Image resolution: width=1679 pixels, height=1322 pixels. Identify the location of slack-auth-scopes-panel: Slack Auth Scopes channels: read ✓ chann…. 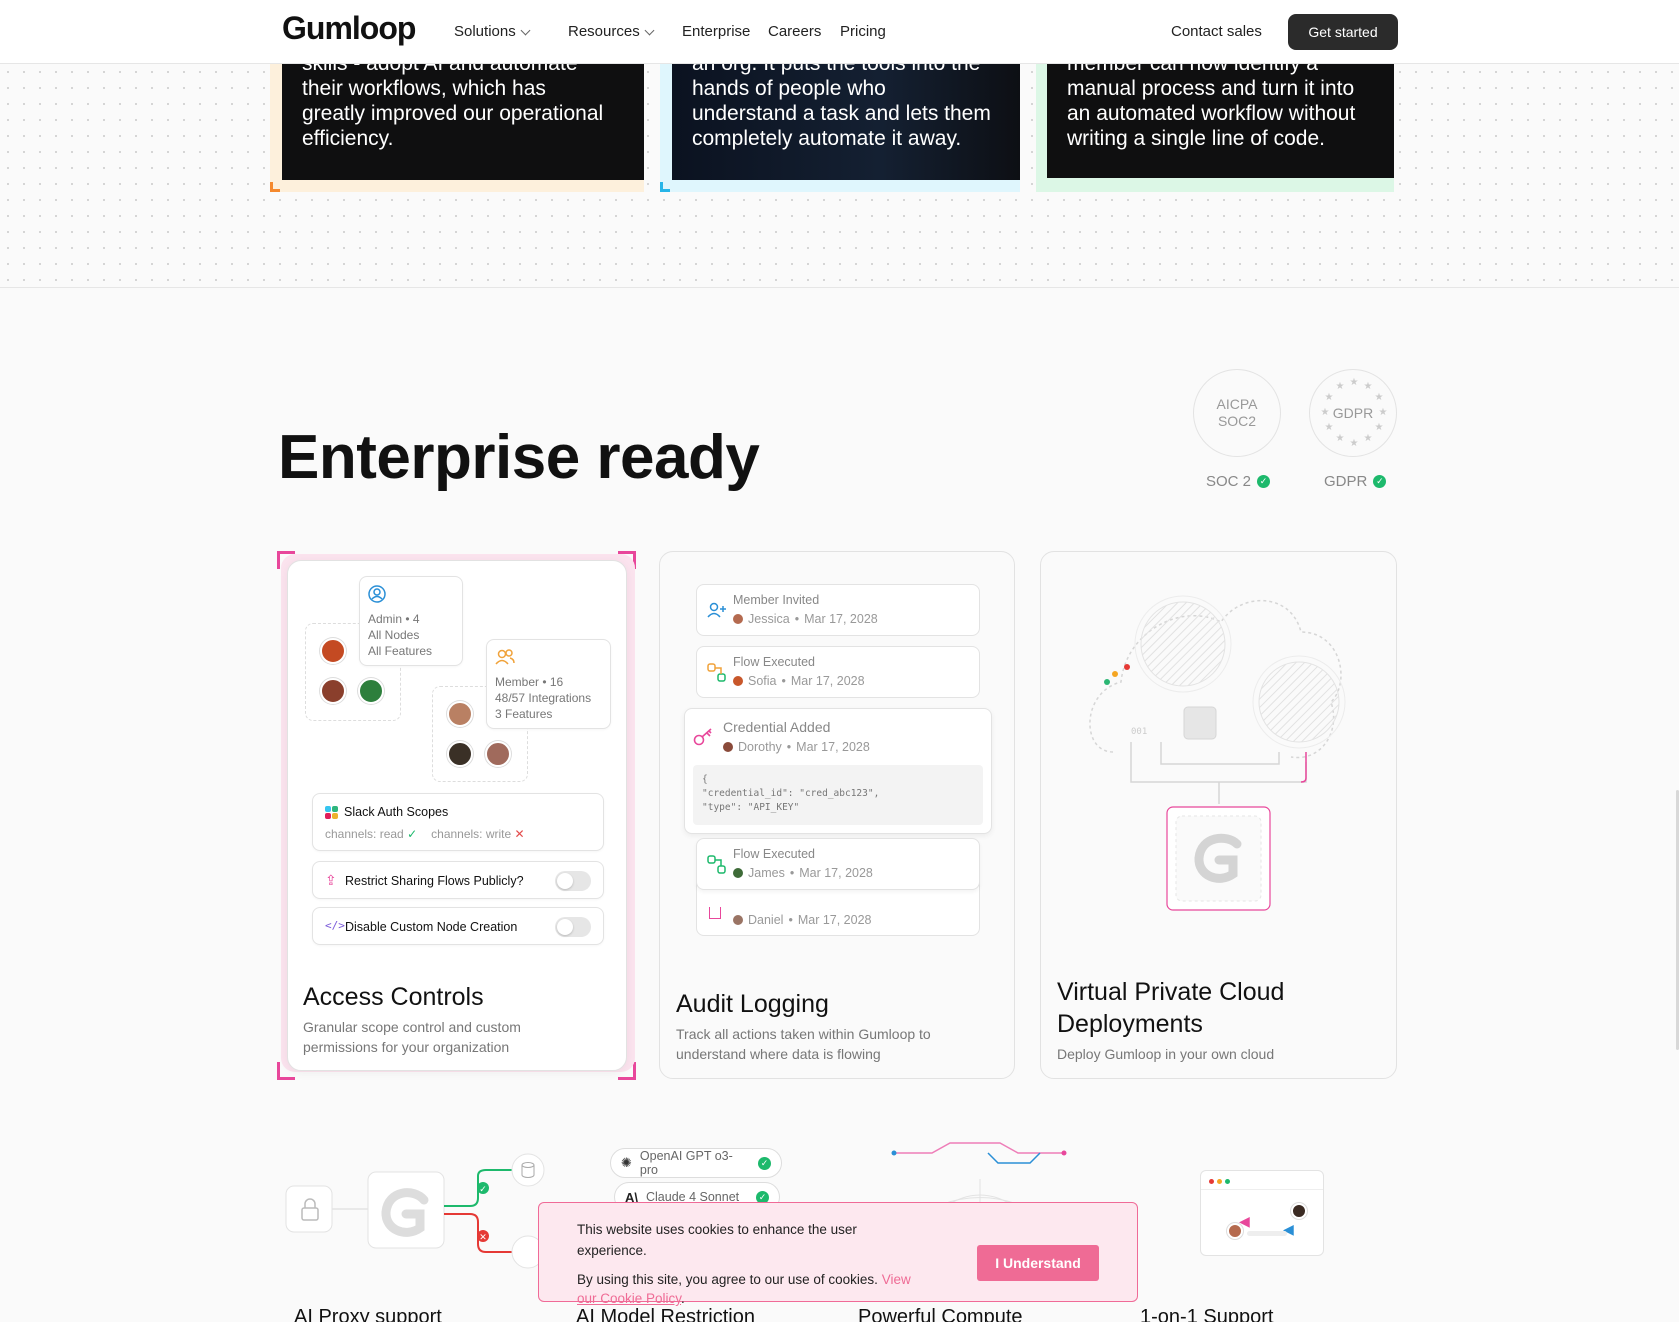
(458, 822).